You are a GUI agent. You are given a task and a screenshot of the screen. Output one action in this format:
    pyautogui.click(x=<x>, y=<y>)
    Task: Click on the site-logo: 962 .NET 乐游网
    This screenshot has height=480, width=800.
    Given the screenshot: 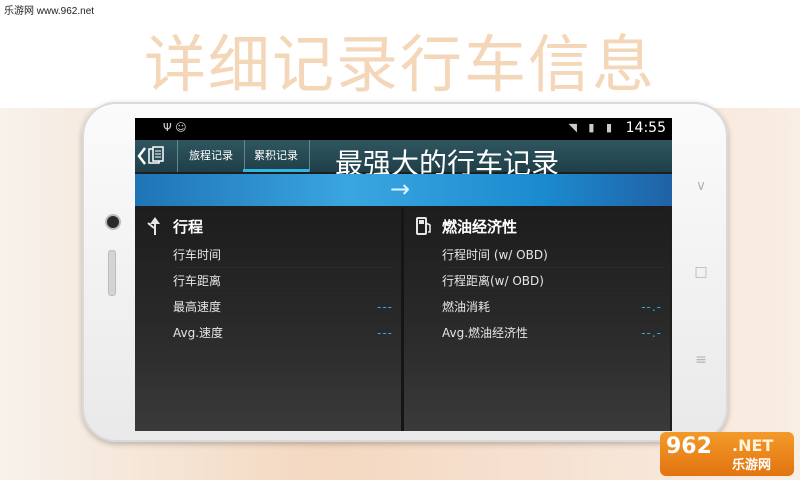 What is the action you would take?
    pyautogui.click(x=727, y=454)
    